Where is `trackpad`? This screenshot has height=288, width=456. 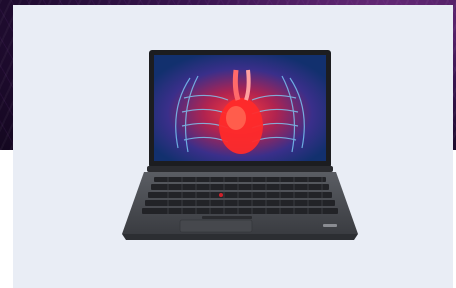 trackpad is located at coordinates (216, 226).